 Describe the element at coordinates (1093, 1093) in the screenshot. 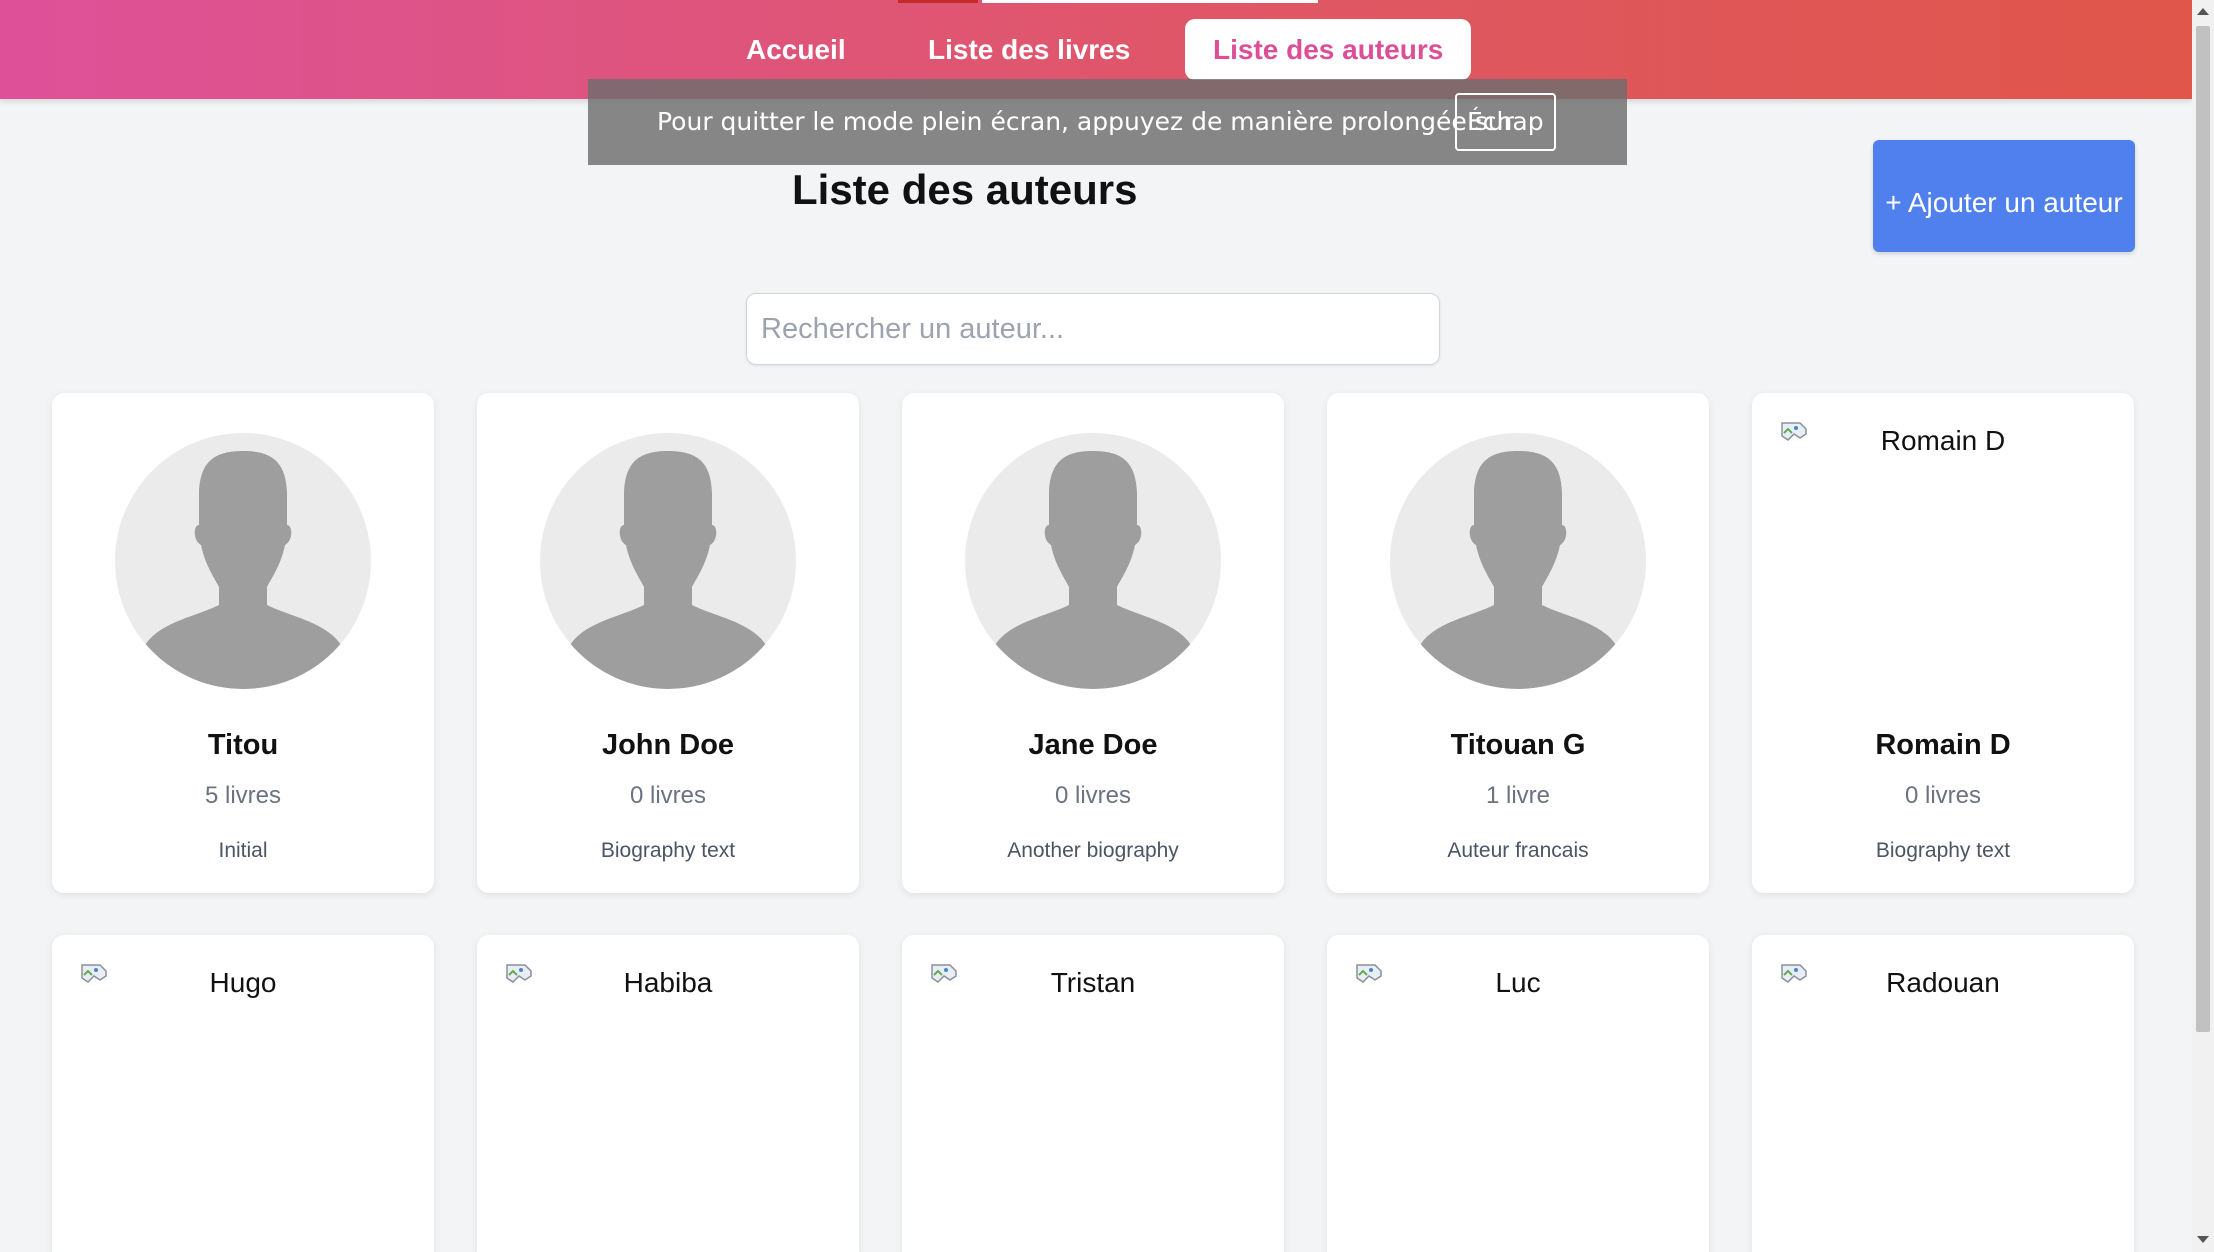

I see `author-card: Tristan` at that location.